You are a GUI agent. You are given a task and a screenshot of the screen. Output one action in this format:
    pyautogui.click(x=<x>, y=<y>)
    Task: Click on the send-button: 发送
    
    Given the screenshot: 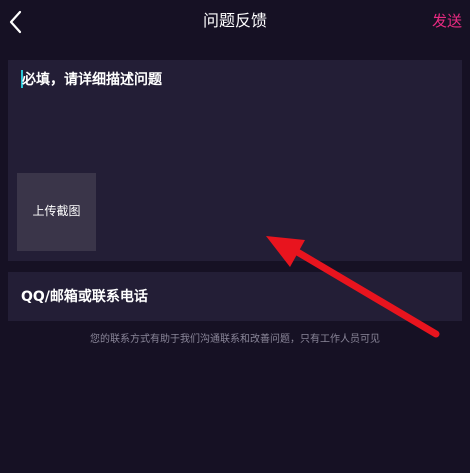 What is the action you would take?
    pyautogui.click(x=447, y=21)
    